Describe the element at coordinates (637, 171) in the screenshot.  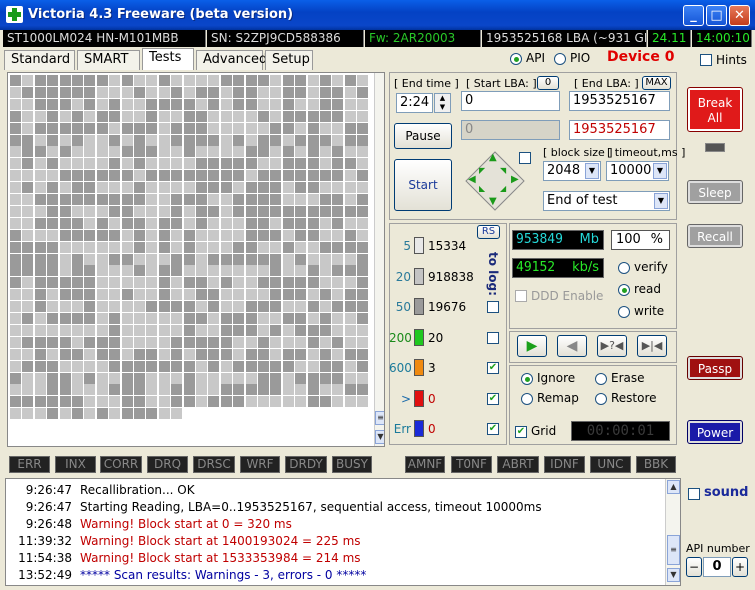
I see `timeout-select: 10000 ▼` at that location.